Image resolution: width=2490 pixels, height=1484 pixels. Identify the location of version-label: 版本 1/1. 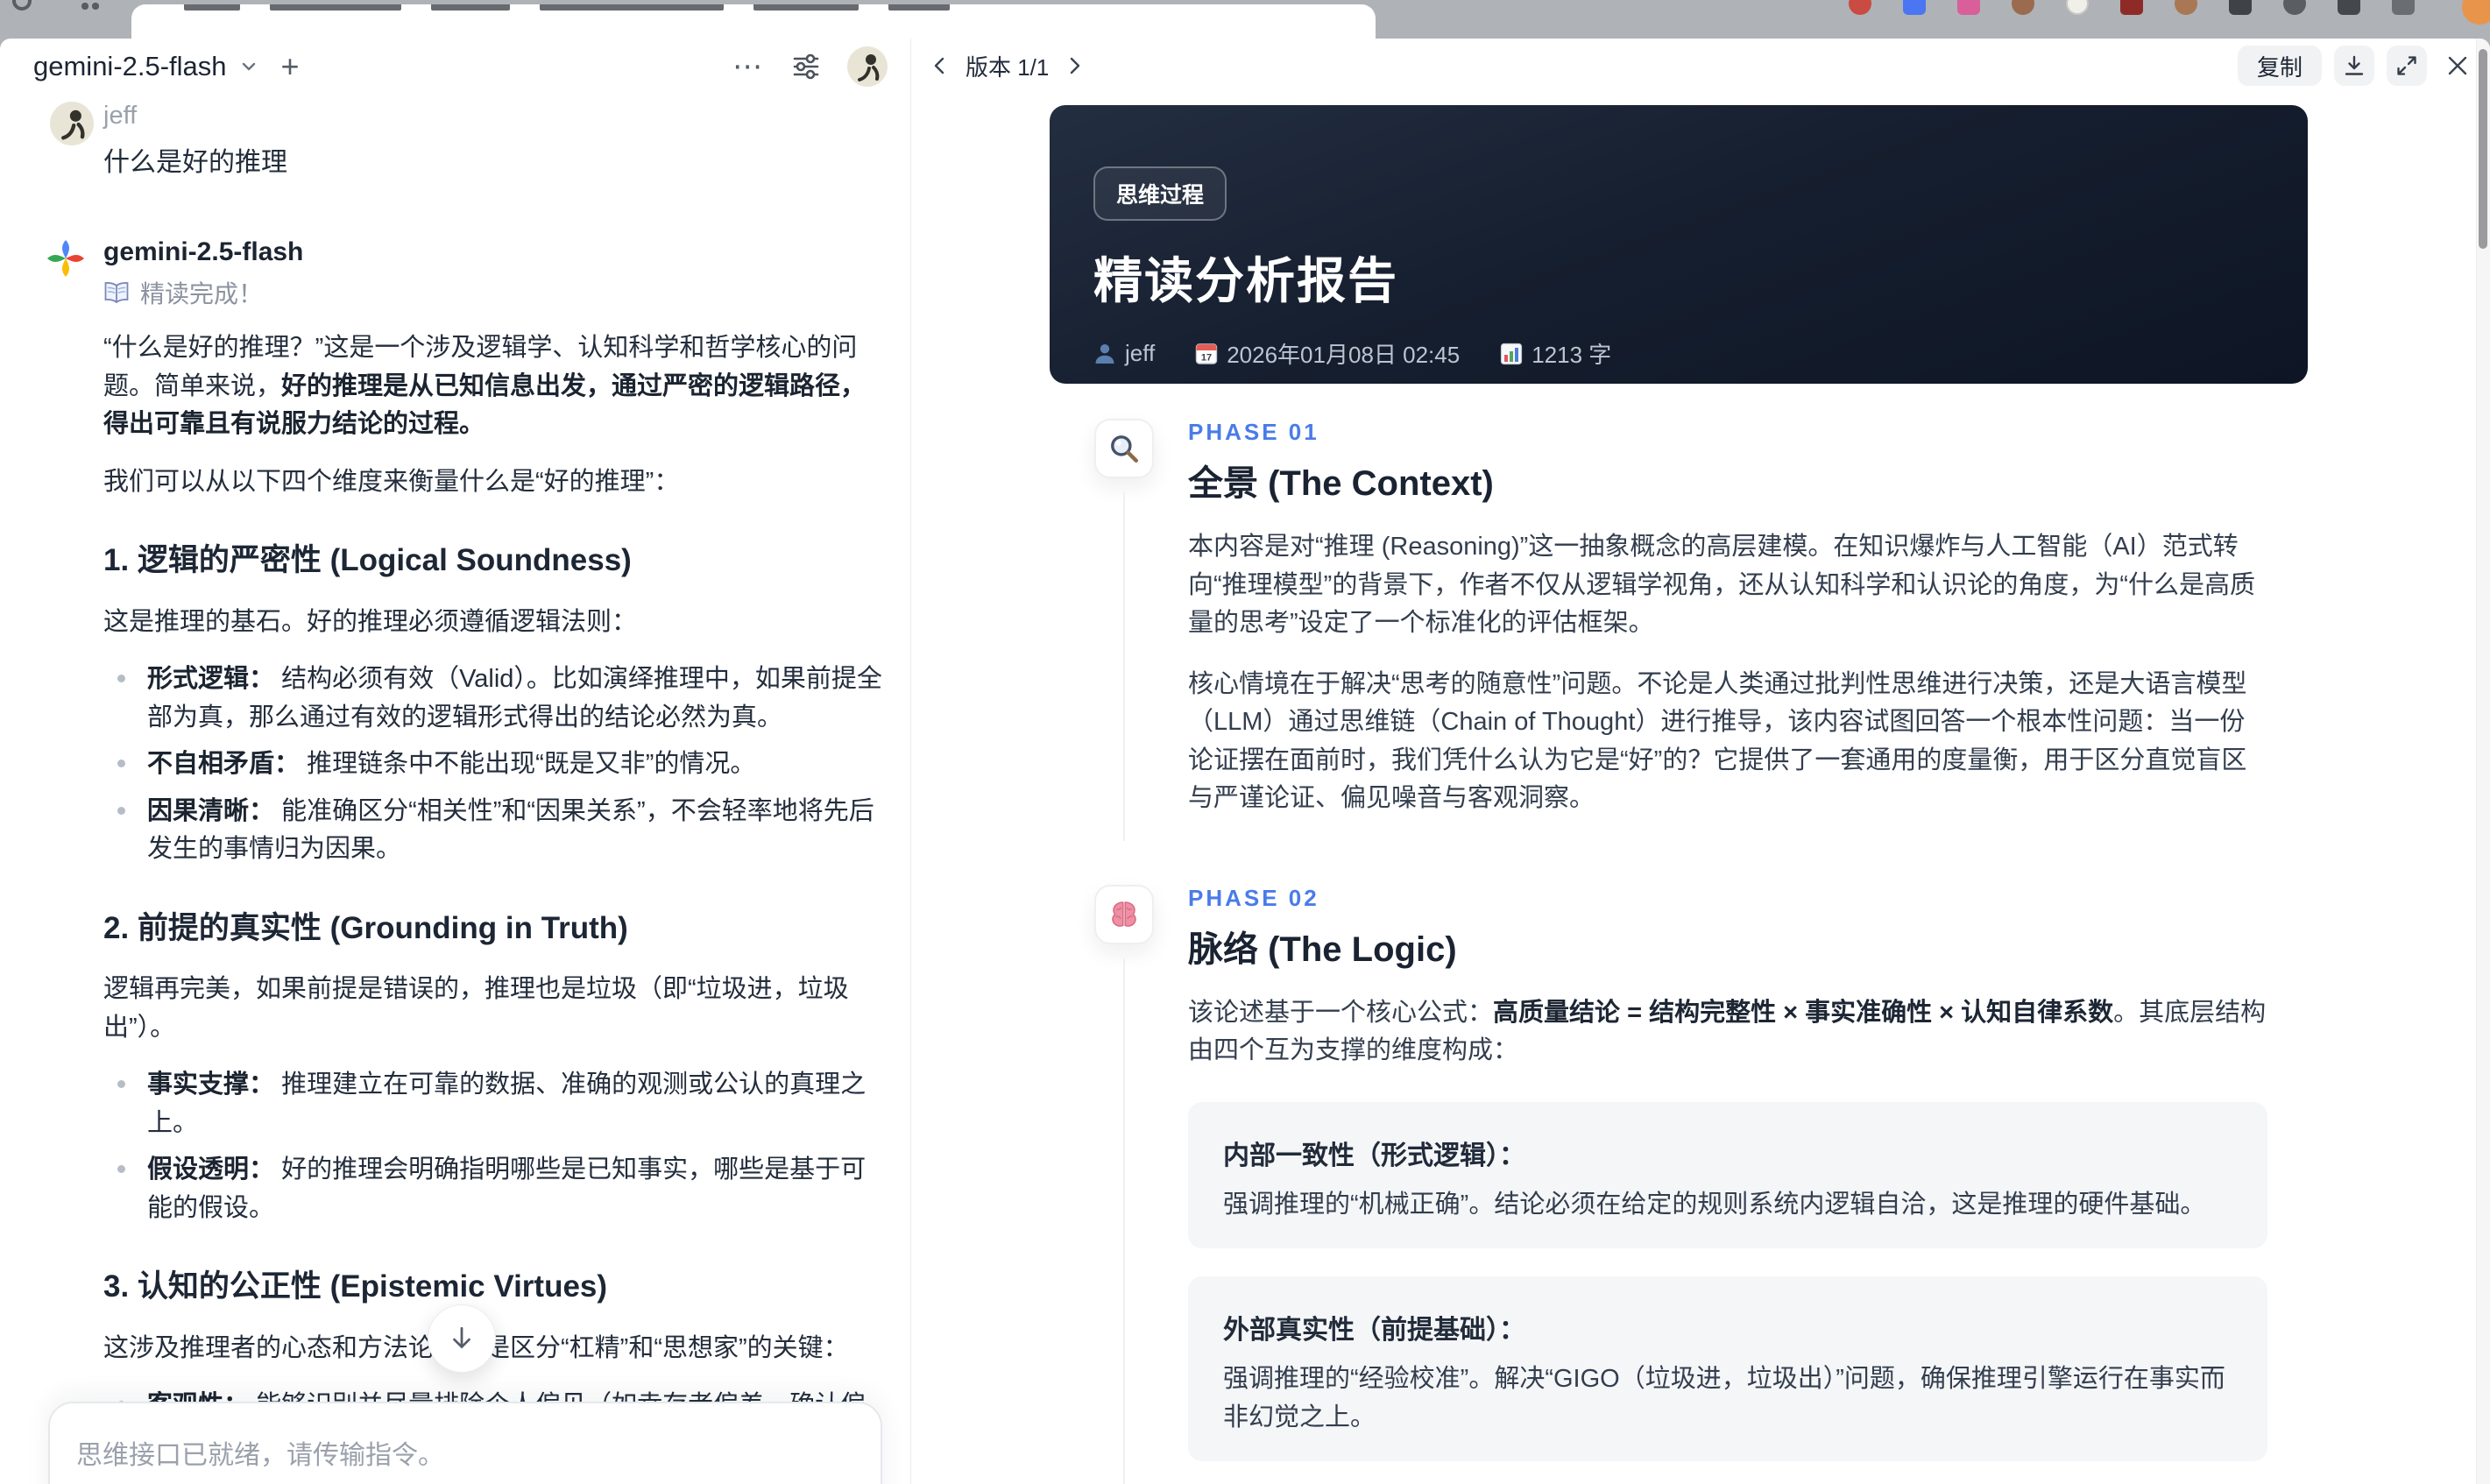
(1008, 67).